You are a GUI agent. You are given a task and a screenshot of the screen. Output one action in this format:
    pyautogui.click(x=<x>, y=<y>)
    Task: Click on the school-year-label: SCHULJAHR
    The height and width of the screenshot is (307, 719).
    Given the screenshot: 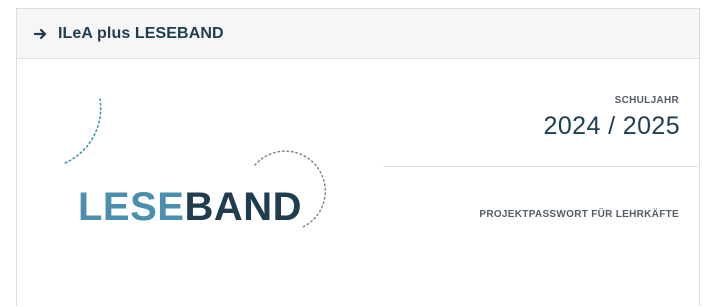 What is the action you would take?
    pyautogui.click(x=646, y=100)
    